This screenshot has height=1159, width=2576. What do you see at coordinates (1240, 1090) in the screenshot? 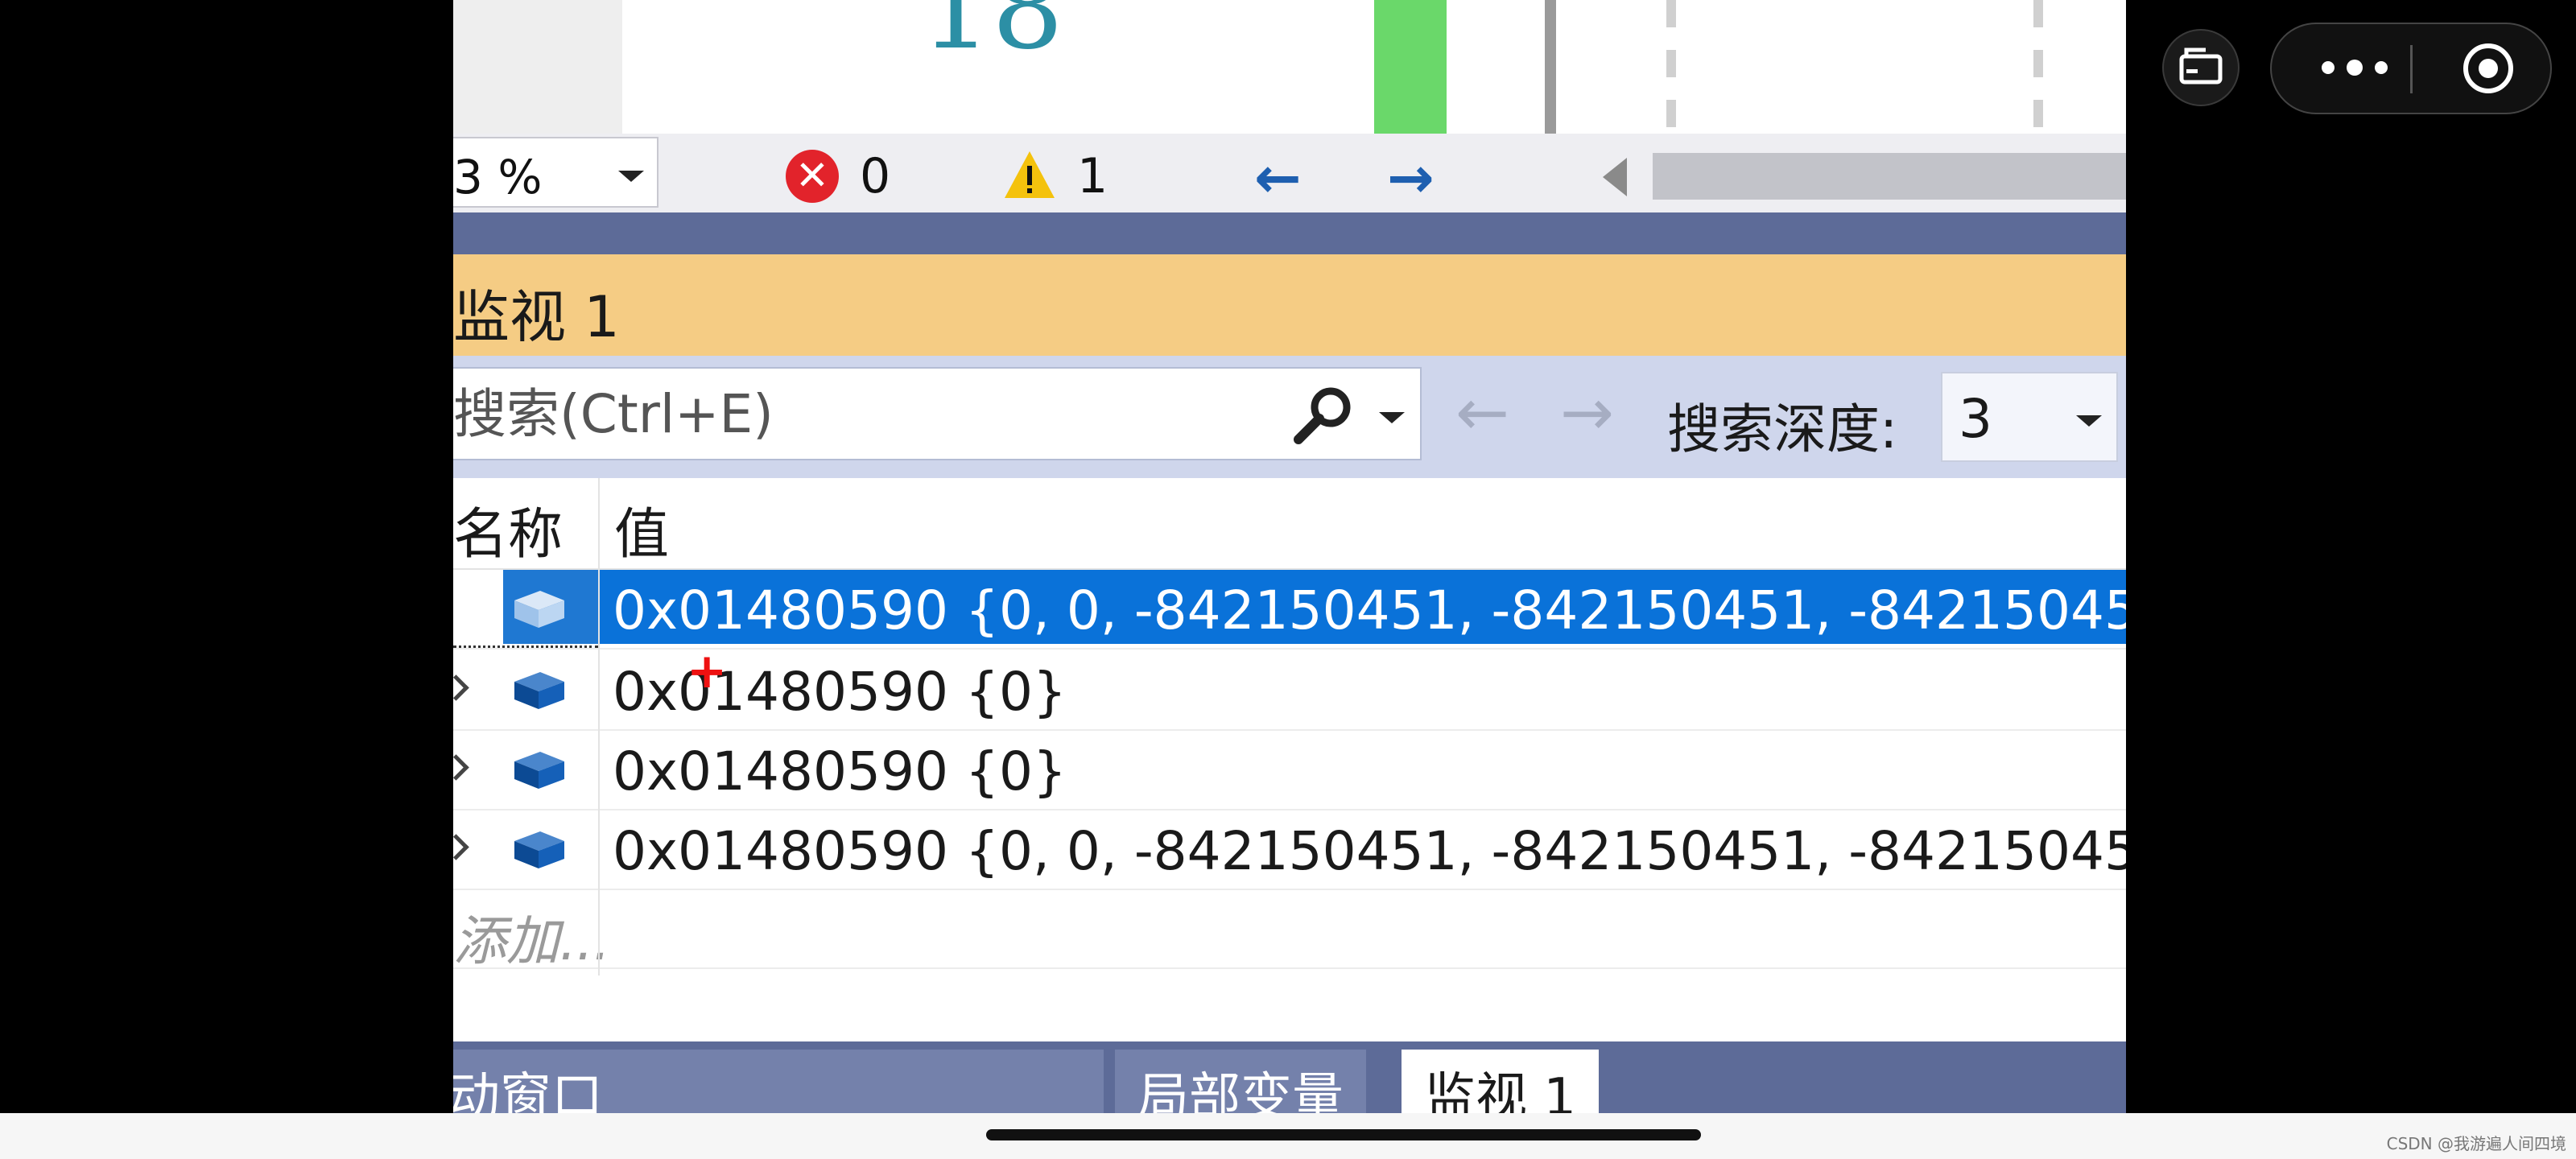
I see `tab-label: 局部变量` at bounding box center [1240, 1090].